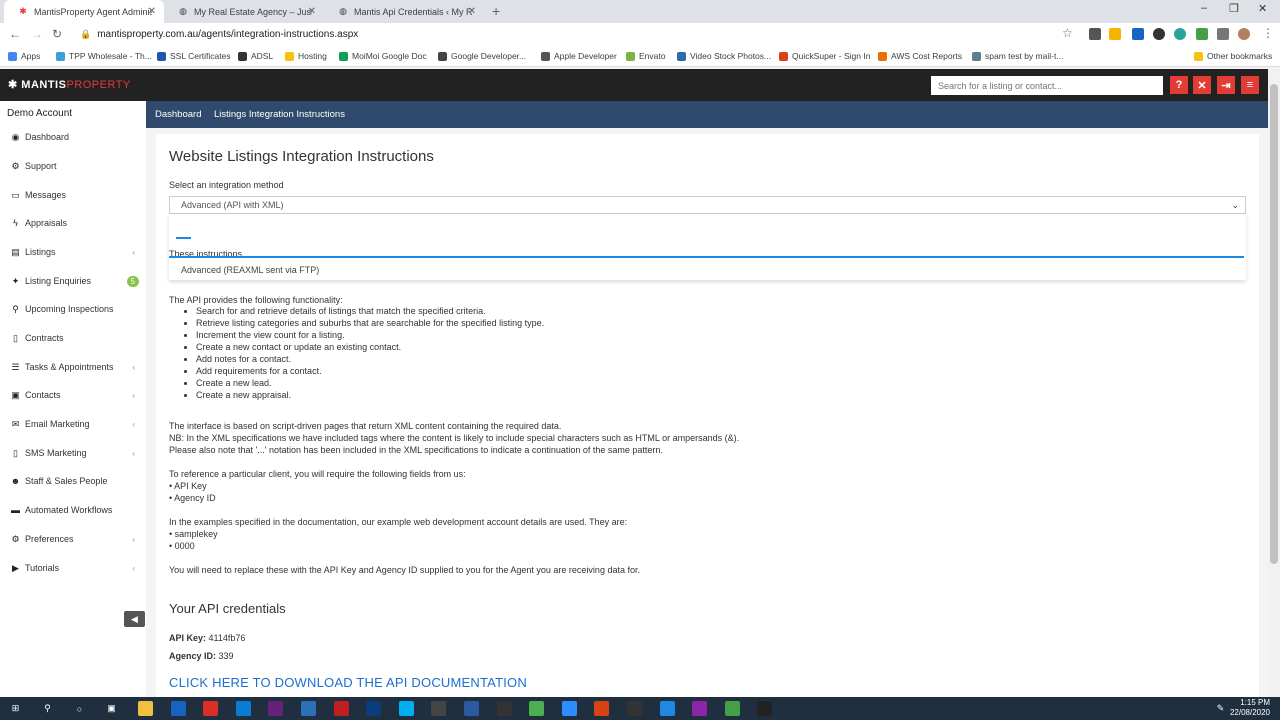  What do you see at coordinates (244, 11) in the screenshot?
I see `browser-tab: ◍ My Real Estate Agency – Just ano ✕` at bounding box center [244, 11].